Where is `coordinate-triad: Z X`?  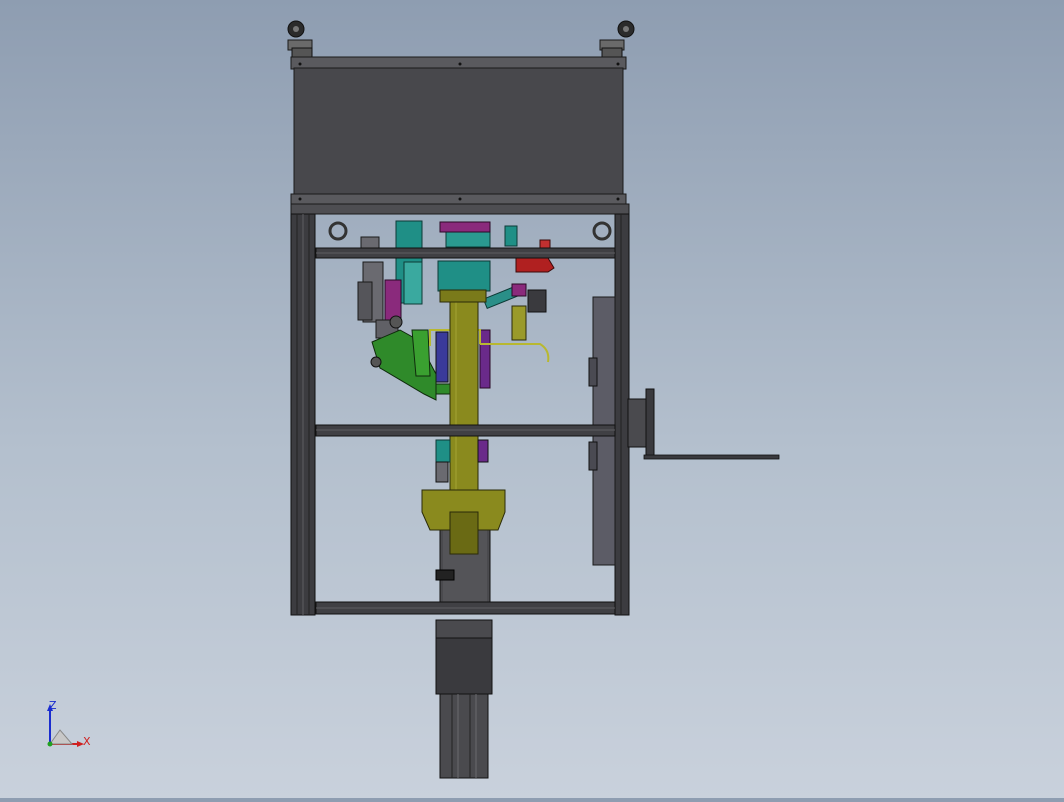
coordinate-triad: Z X is located at coordinates (68, 726).